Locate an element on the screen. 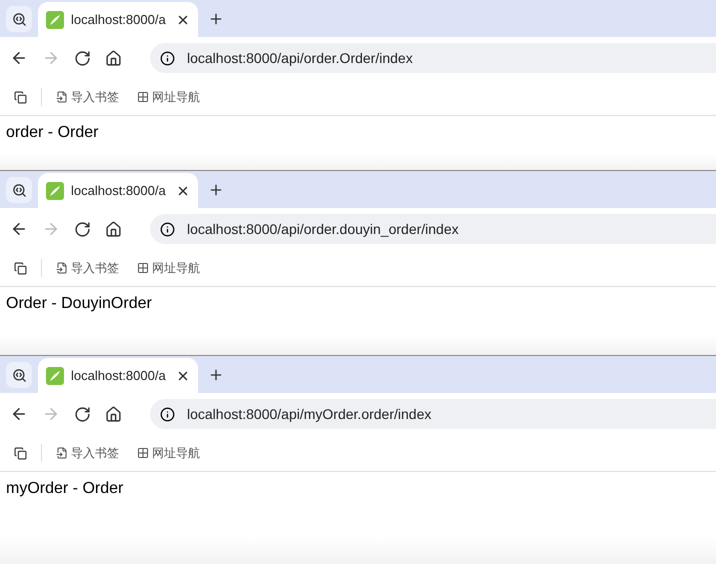 The width and height of the screenshot is (716, 564). address-bar: localhost:8000/api/order.Order/index is located at coordinates (433, 58).